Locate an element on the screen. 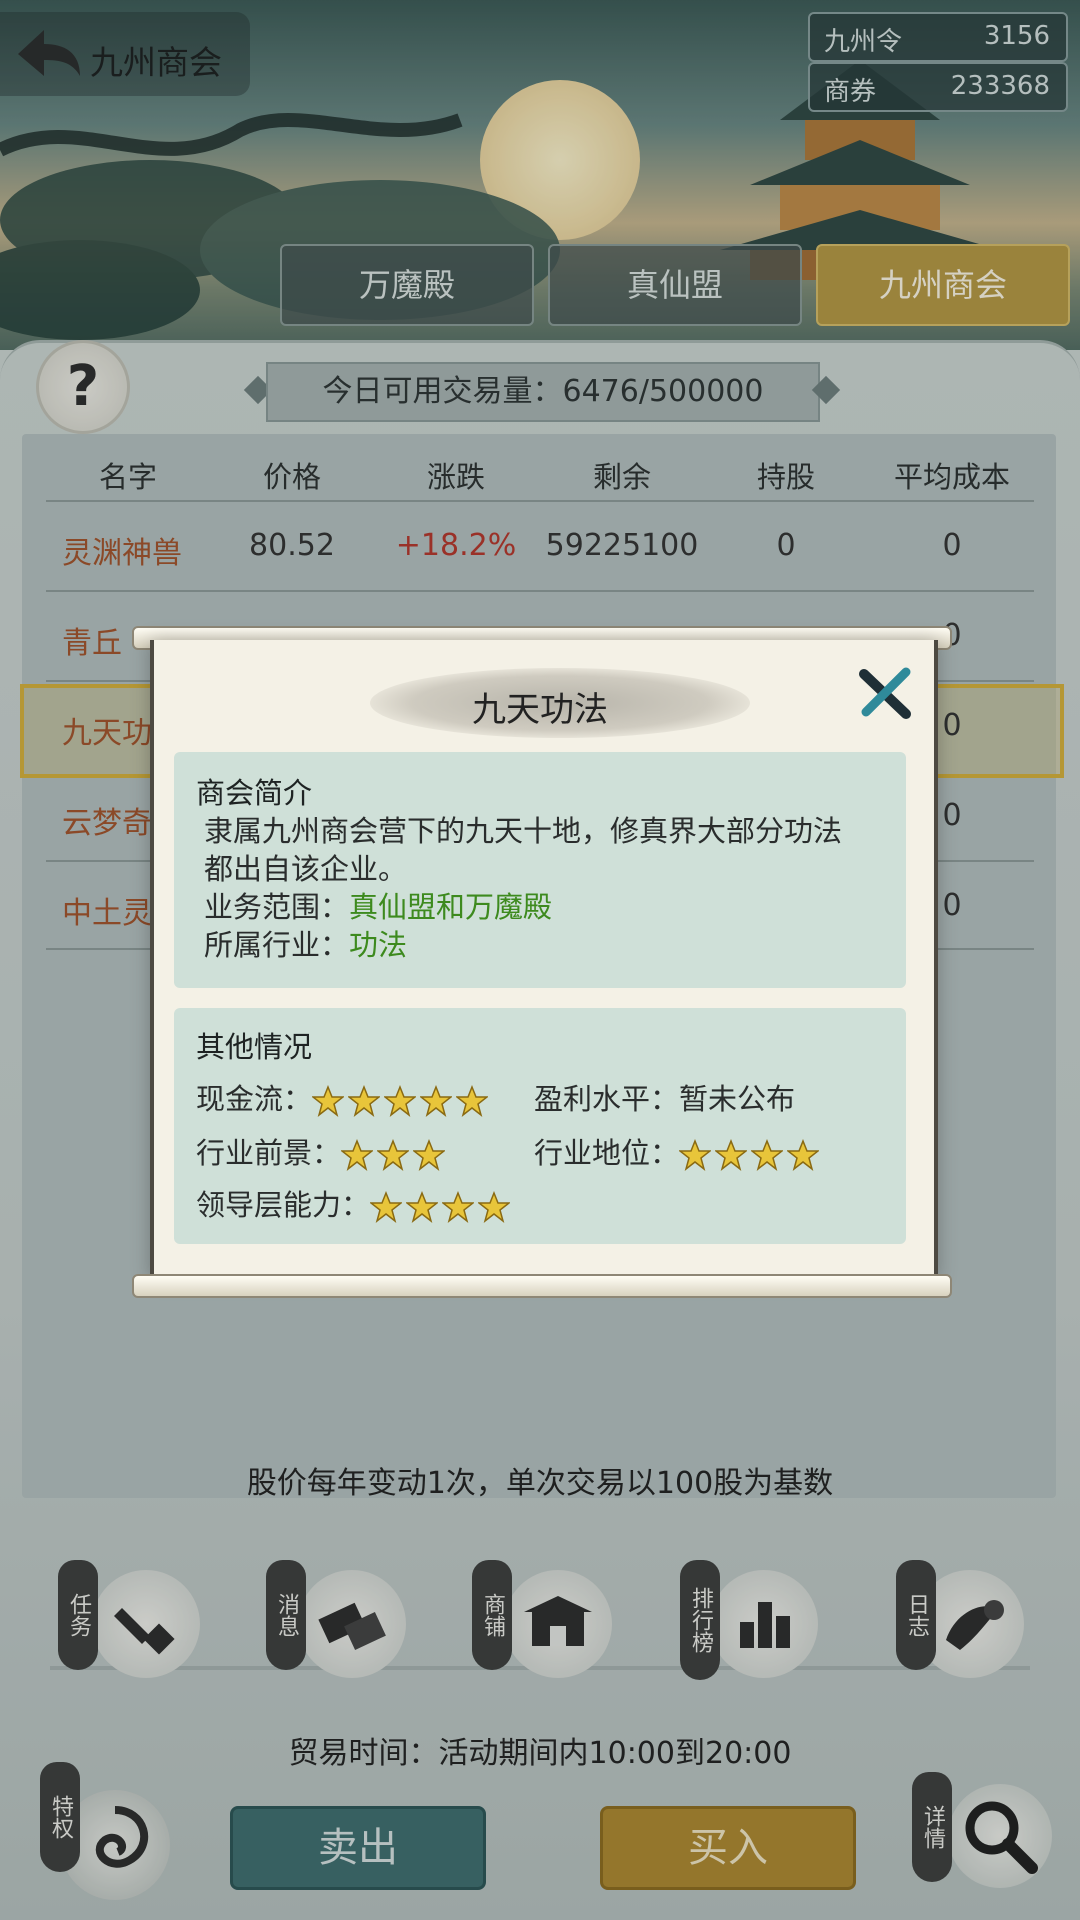 The width and height of the screenshot is (1080, 1920). close-icon is located at coordinates (885, 693).